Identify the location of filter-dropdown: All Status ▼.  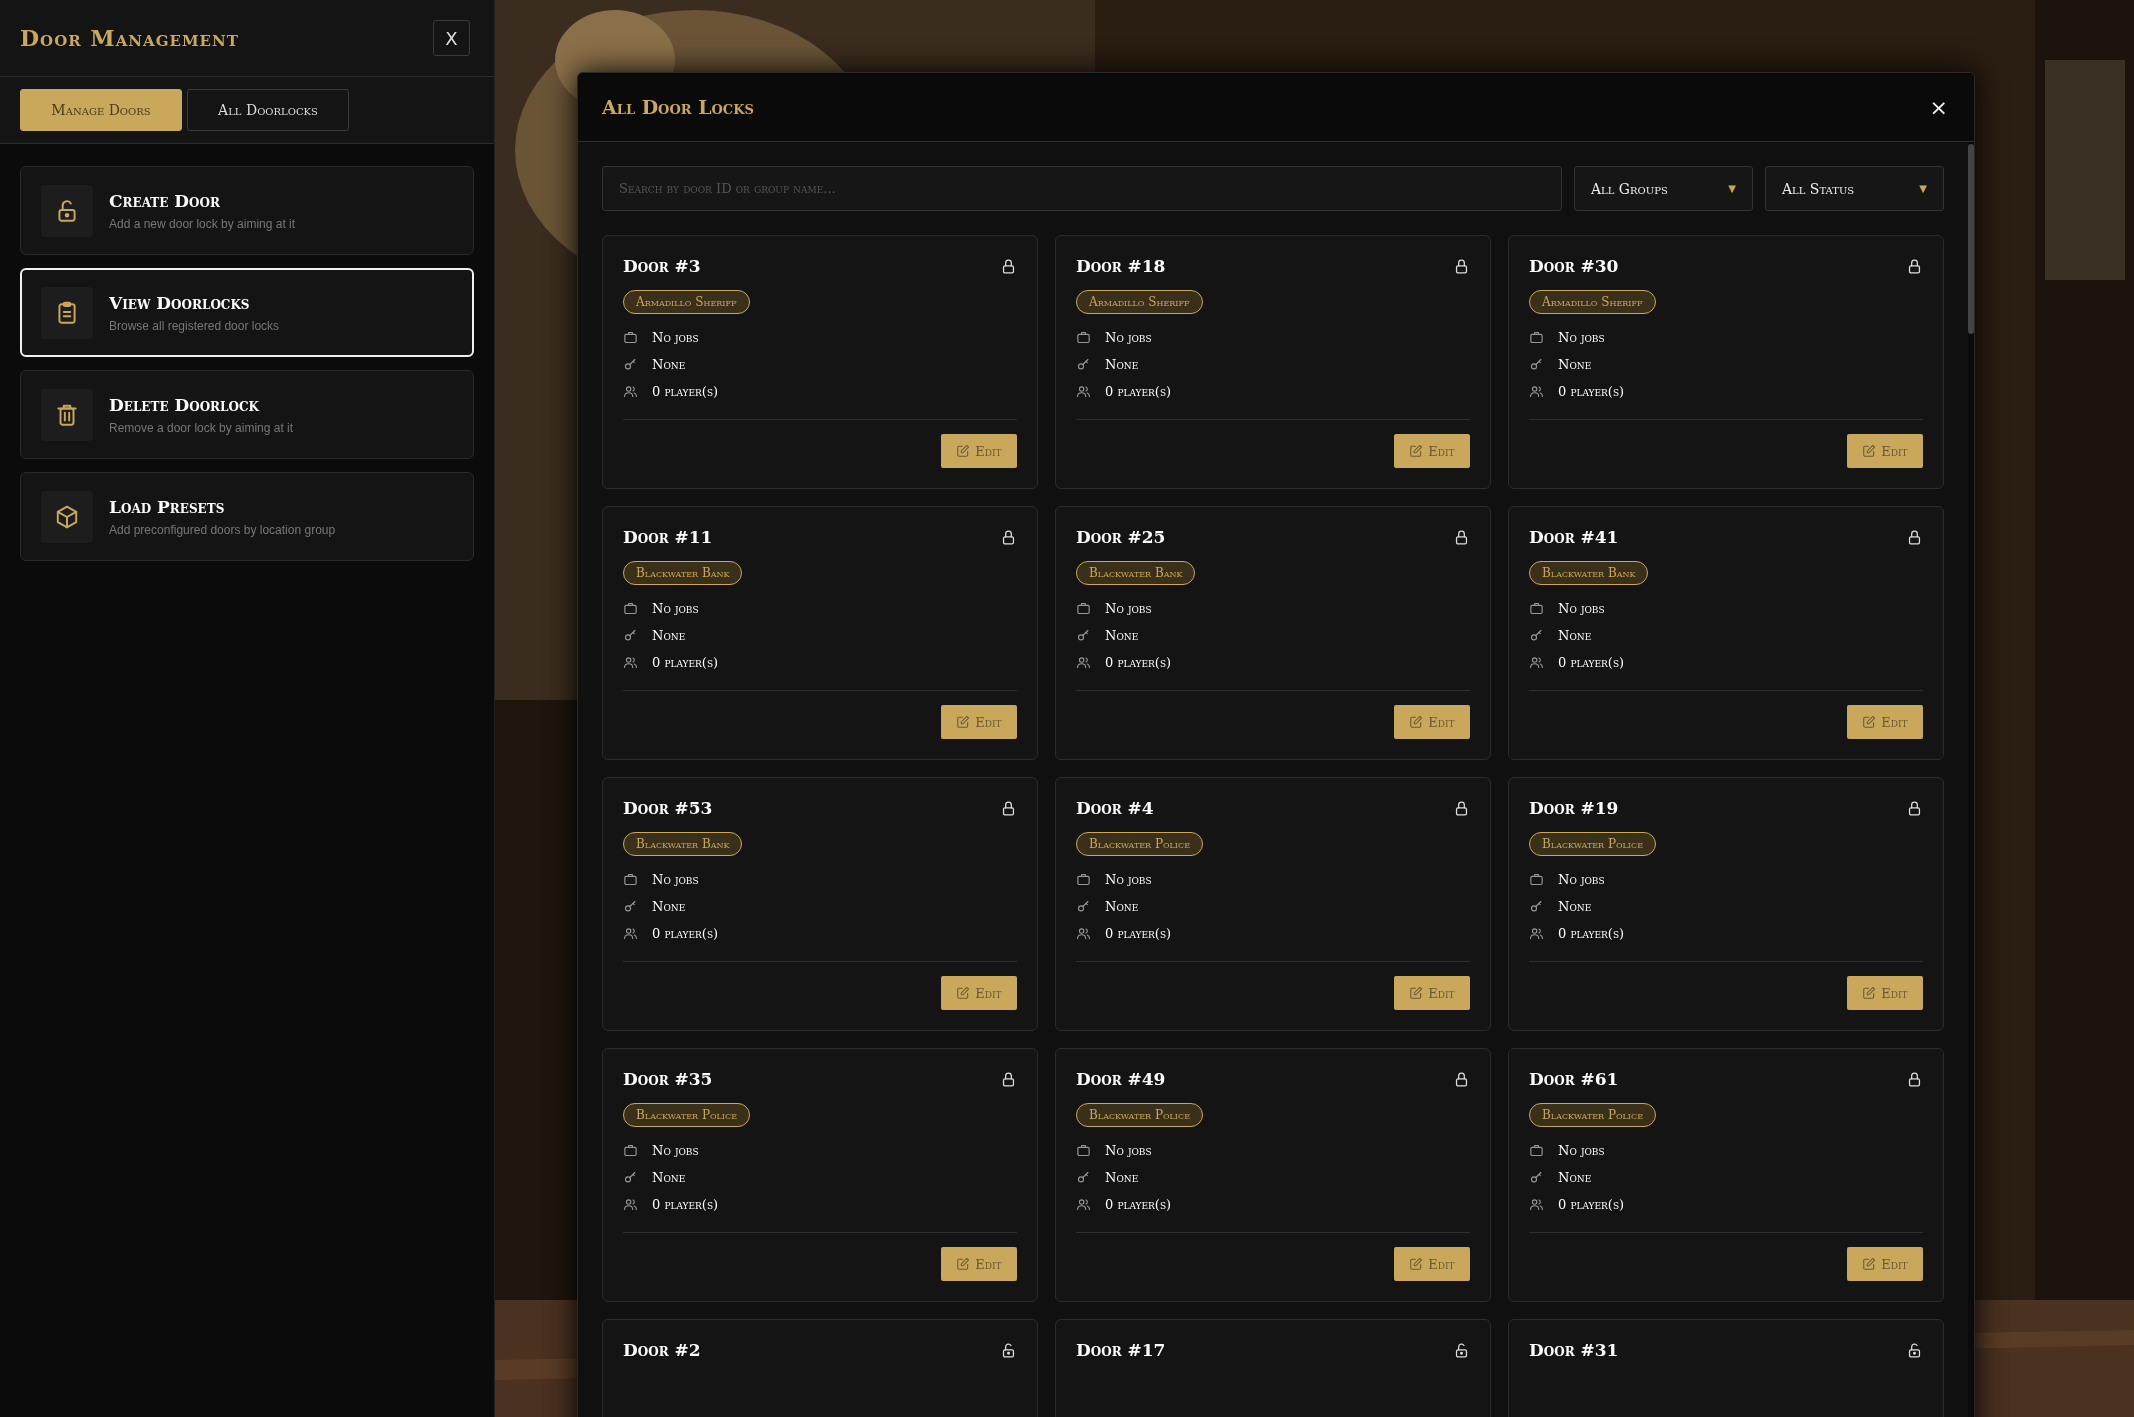
(1854, 188).